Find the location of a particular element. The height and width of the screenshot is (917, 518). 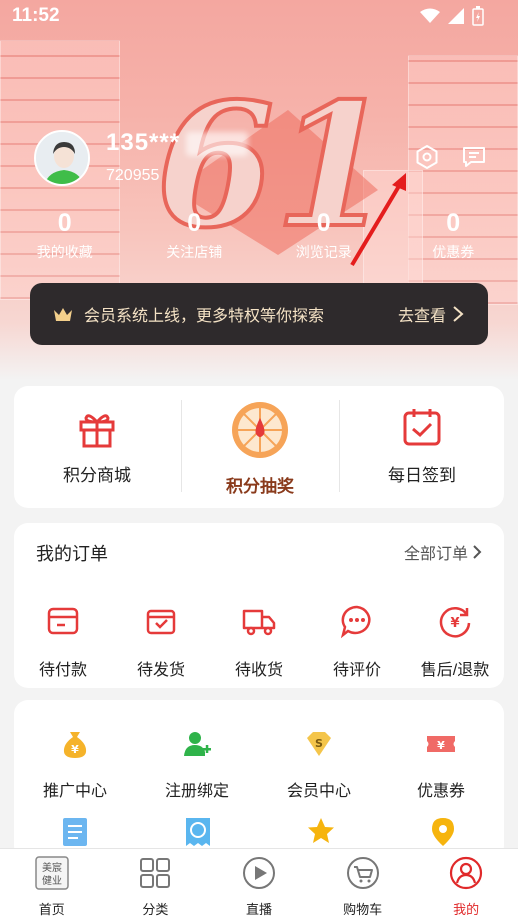

orders-title: 我的订单 is located at coordinates (72, 554).